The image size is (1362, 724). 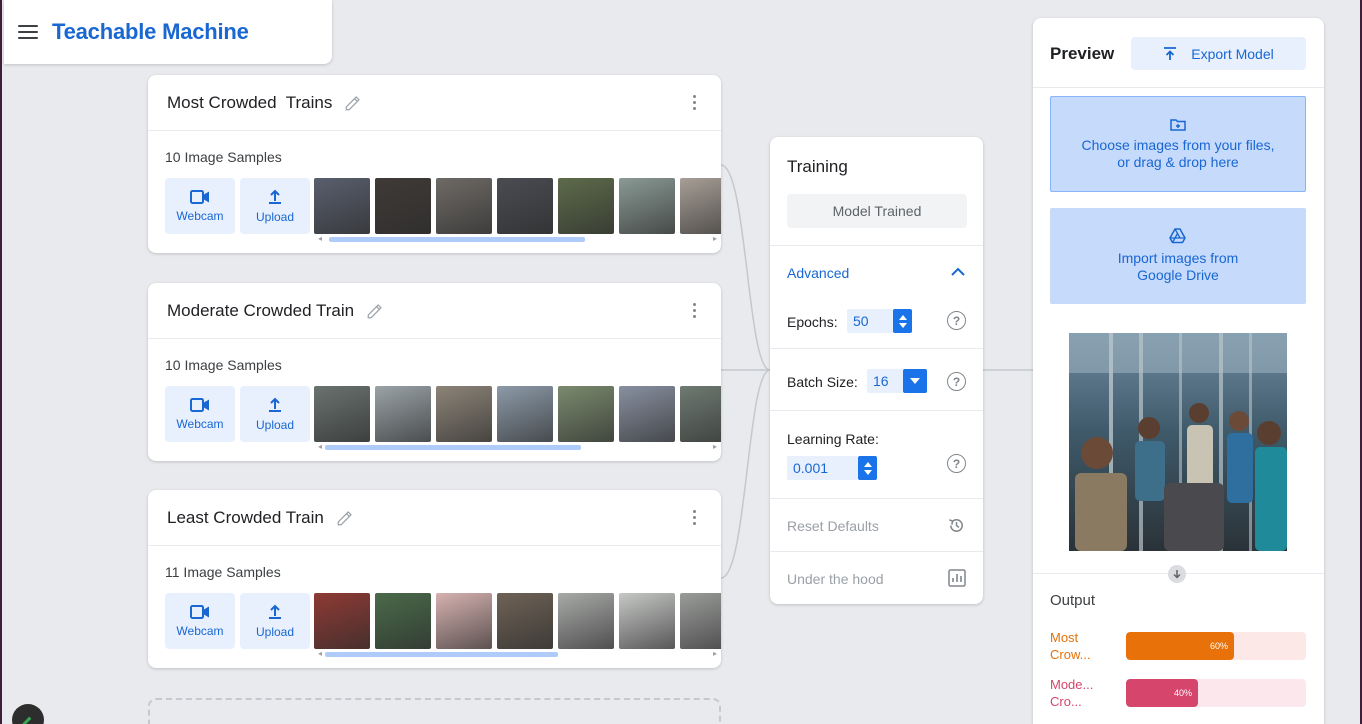 I want to click on epochs-stepper, so click(x=902, y=321).